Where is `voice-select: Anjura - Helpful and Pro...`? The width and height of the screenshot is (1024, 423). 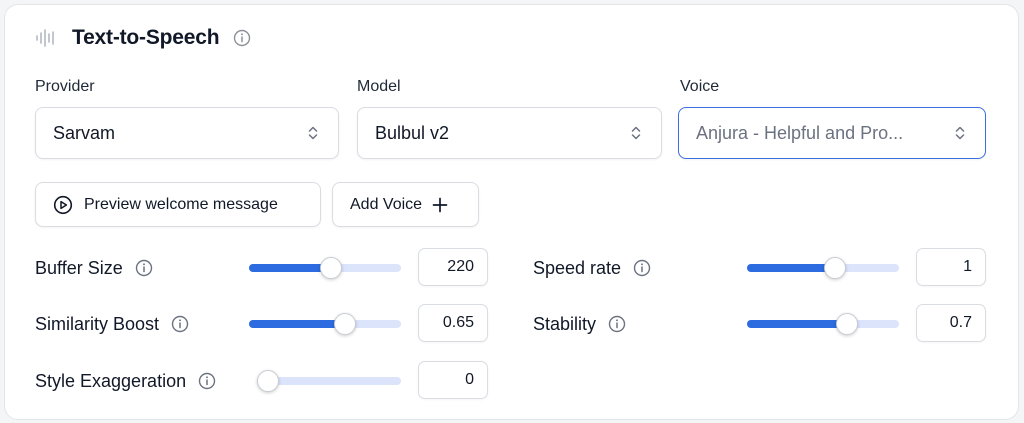
voice-select: Anjura - Helpful and Pro... is located at coordinates (832, 133).